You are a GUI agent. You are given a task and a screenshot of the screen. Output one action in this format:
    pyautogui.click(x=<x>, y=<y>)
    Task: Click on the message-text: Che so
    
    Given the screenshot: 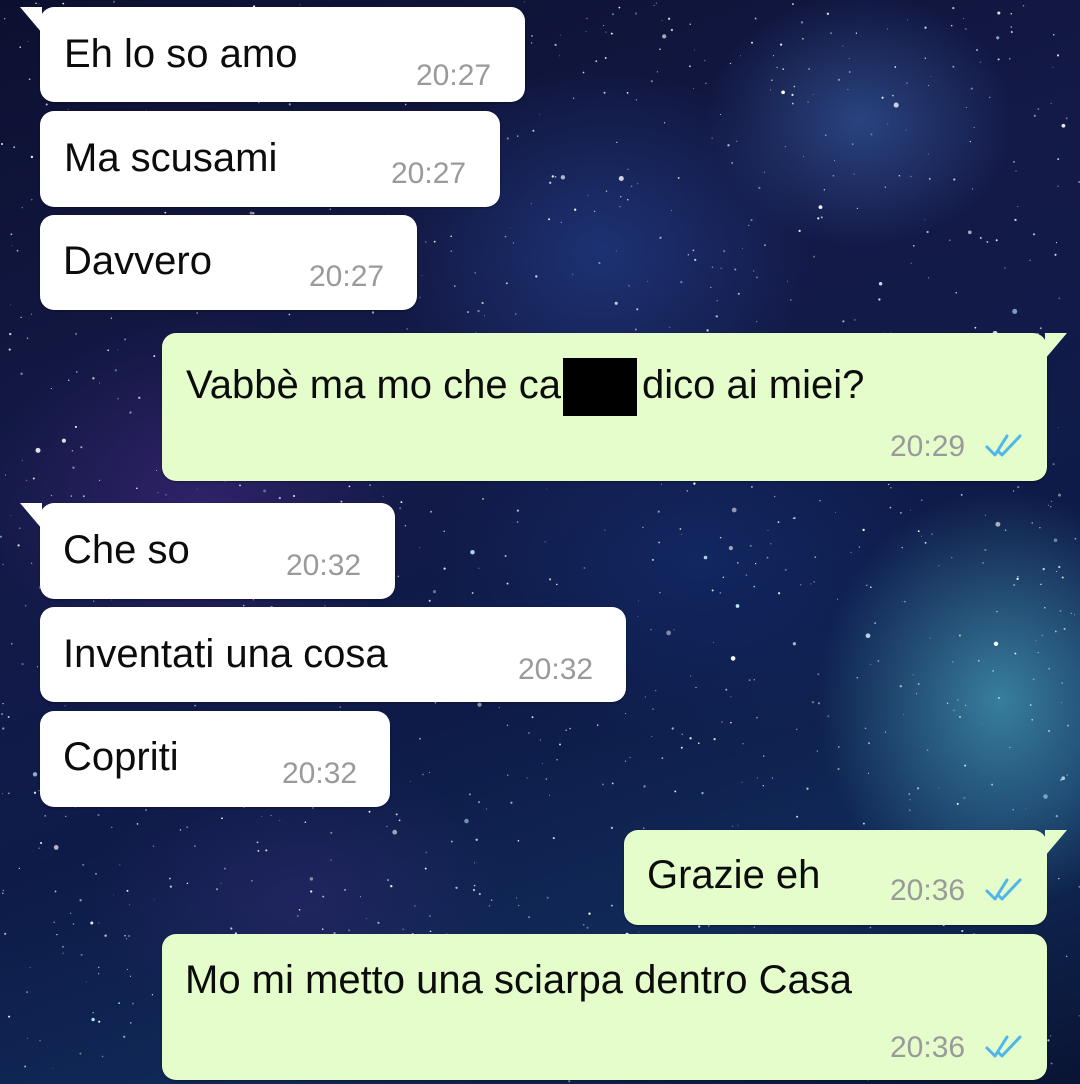 What is the action you would take?
    pyautogui.click(x=126, y=550)
    